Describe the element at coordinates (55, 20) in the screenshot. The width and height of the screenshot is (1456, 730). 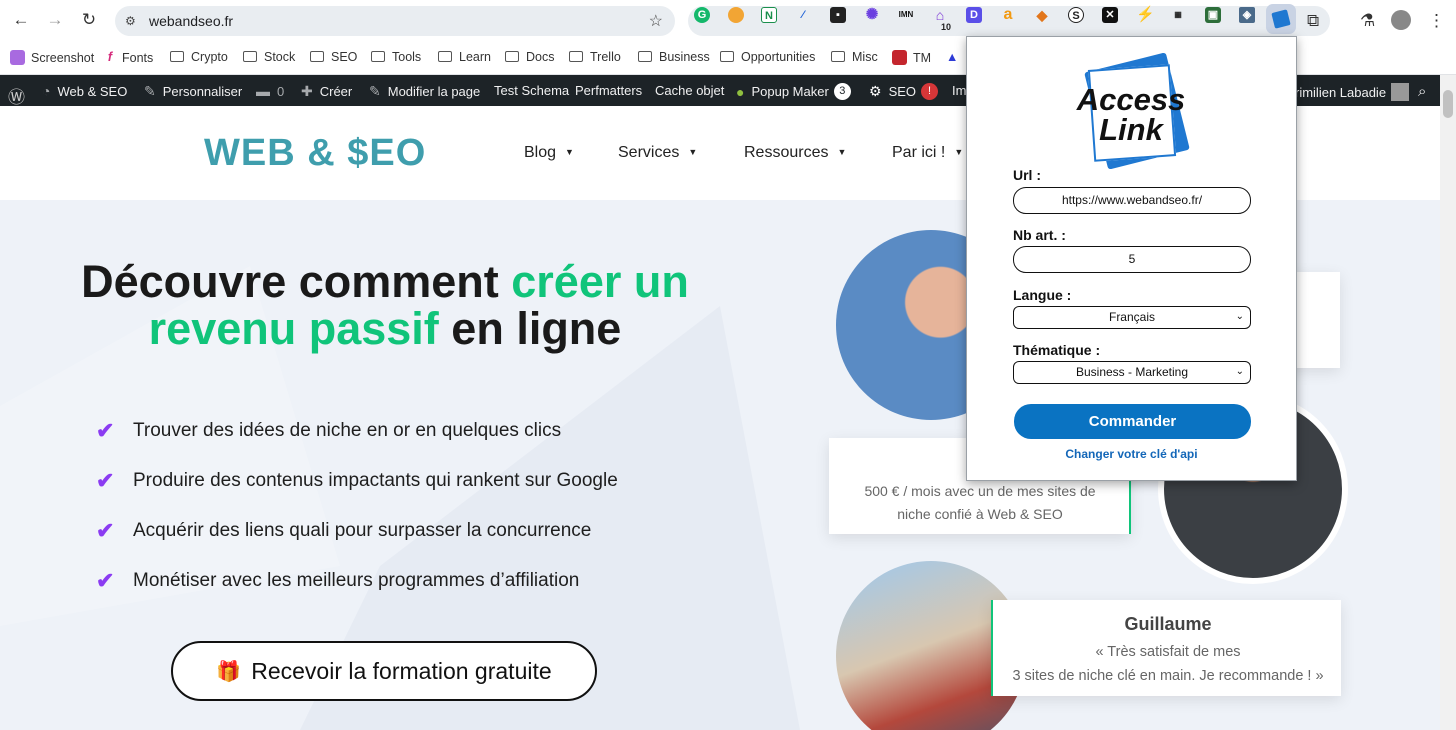
I see `forward-icon: →` at that location.